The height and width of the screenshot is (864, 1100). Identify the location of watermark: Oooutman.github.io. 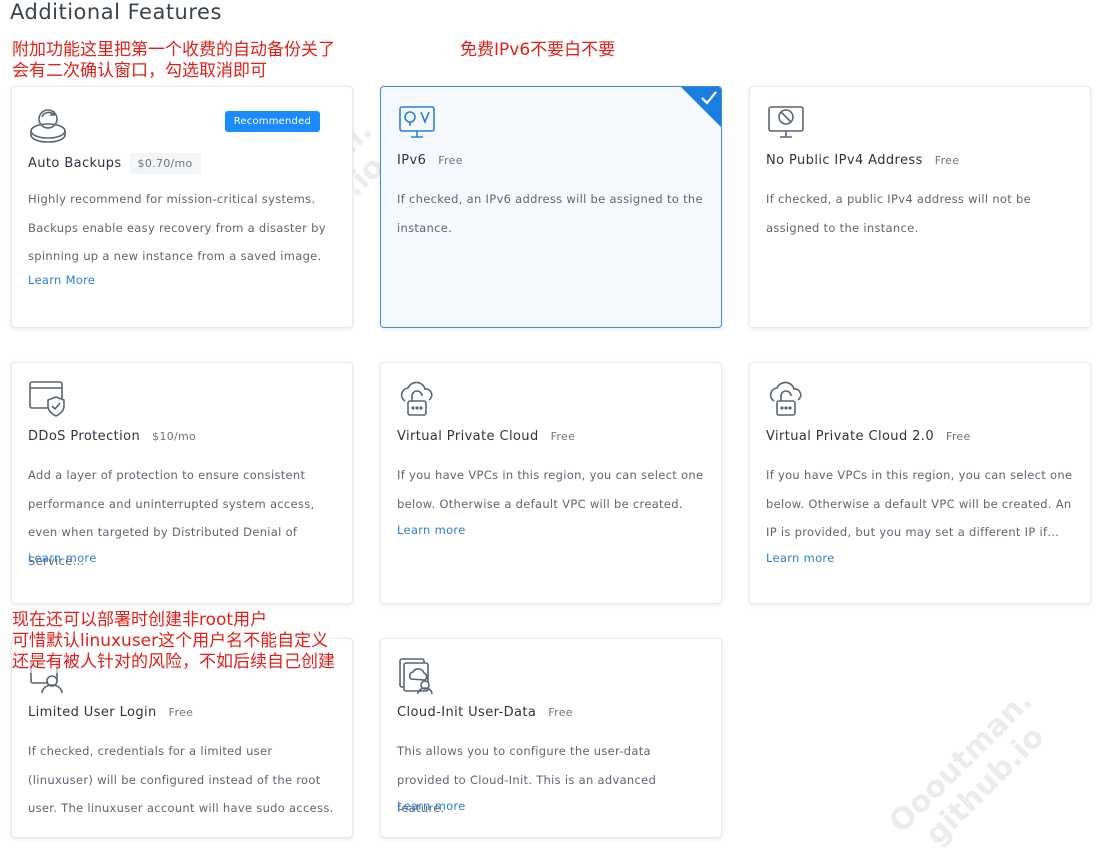
(967, 767).